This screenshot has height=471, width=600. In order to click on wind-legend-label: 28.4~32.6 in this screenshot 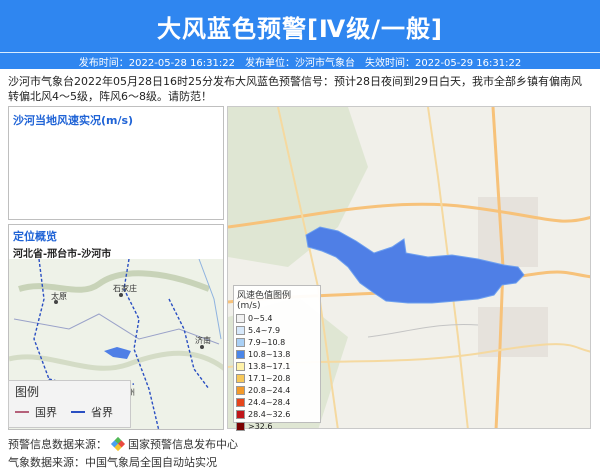, I will do `click(269, 414)`.